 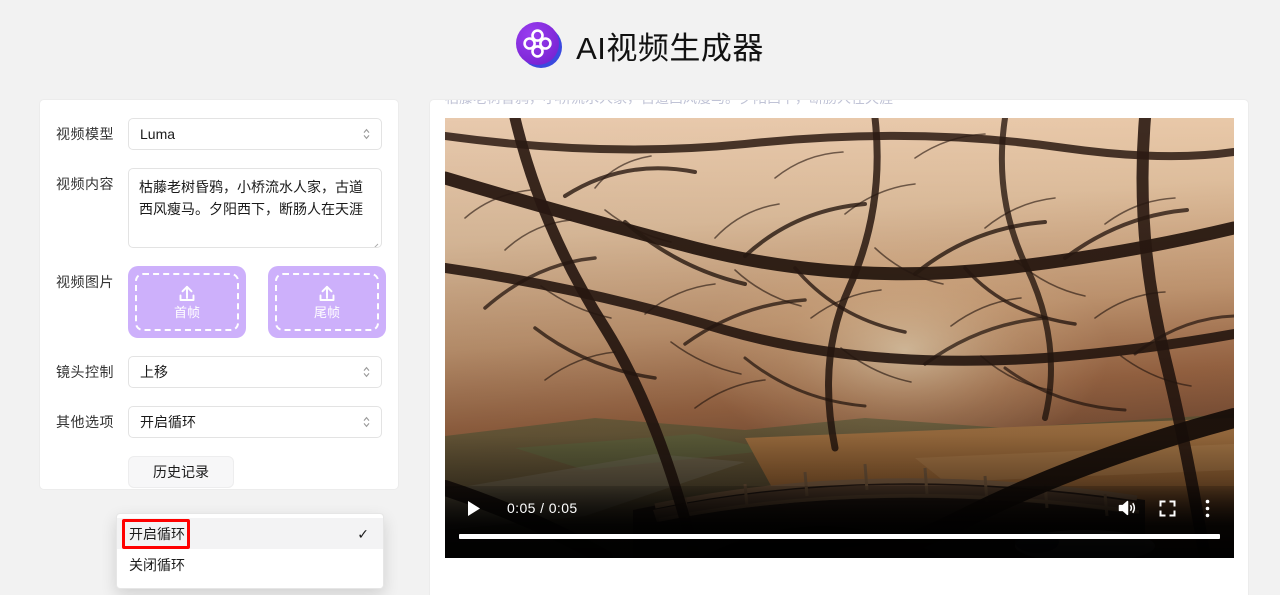 I want to click on video-progress-fill, so click(x=839, y=536).